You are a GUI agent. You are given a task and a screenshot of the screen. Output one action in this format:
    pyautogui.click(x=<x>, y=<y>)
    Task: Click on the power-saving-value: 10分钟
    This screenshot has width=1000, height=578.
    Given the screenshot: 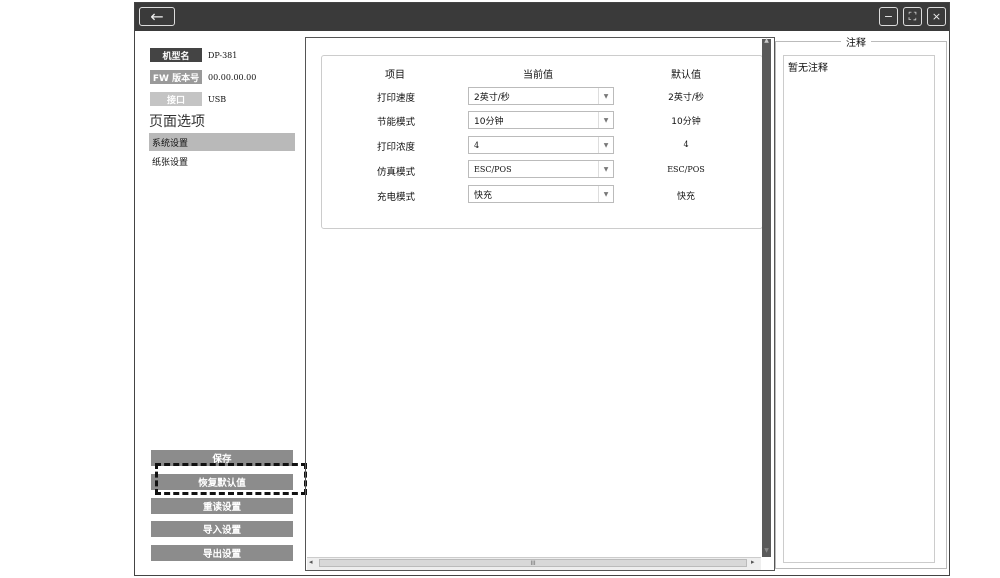 What is the action you would take?
    pyautogui.click(x=489, y=121)
    